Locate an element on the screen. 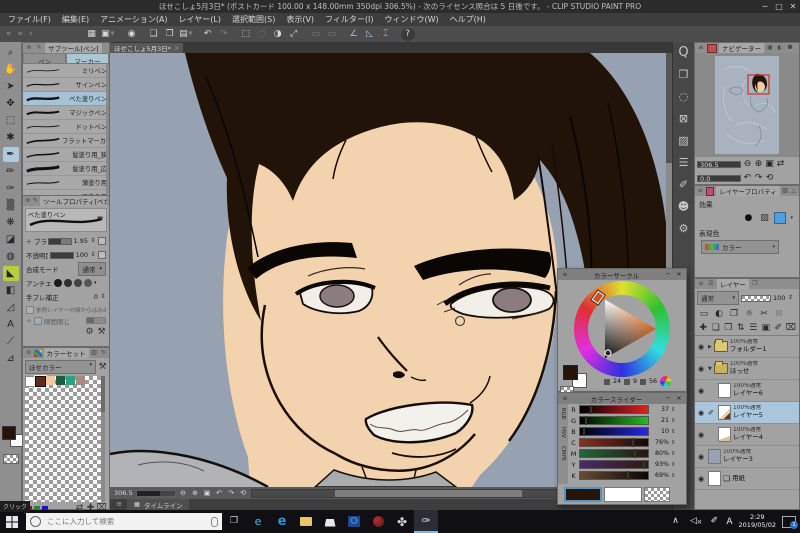  layer-row-folder2: ◉ ▼ 100%通常 ほっせ is located at coordinates (747, 369).